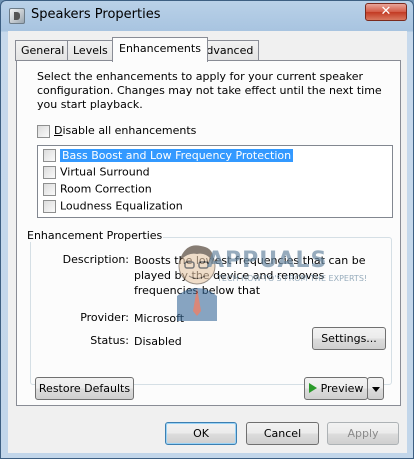 This screenshot has height=459, width=414. I want to click on list-item-loudness-equalization: Loudness Equalization, so click(113, 207).